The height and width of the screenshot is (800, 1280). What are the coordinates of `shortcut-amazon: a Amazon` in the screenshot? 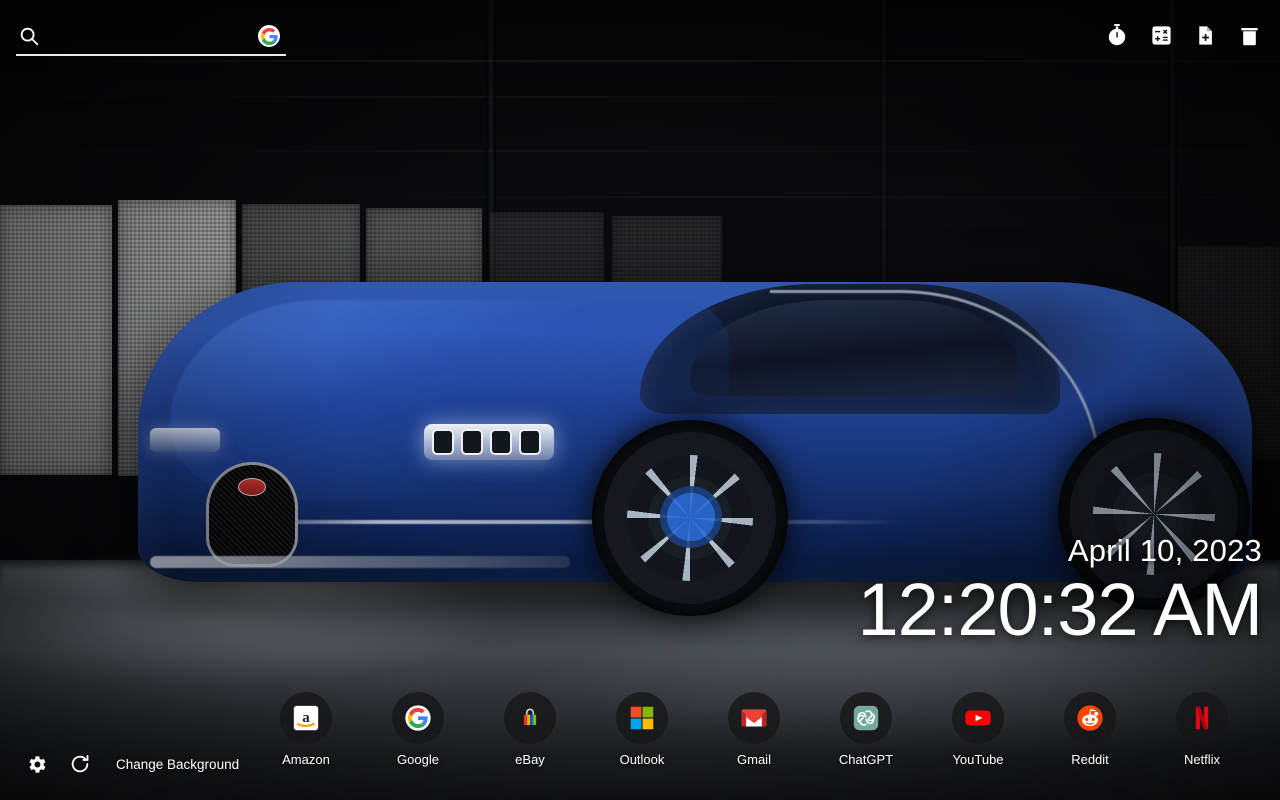 It's located at (306, 729).